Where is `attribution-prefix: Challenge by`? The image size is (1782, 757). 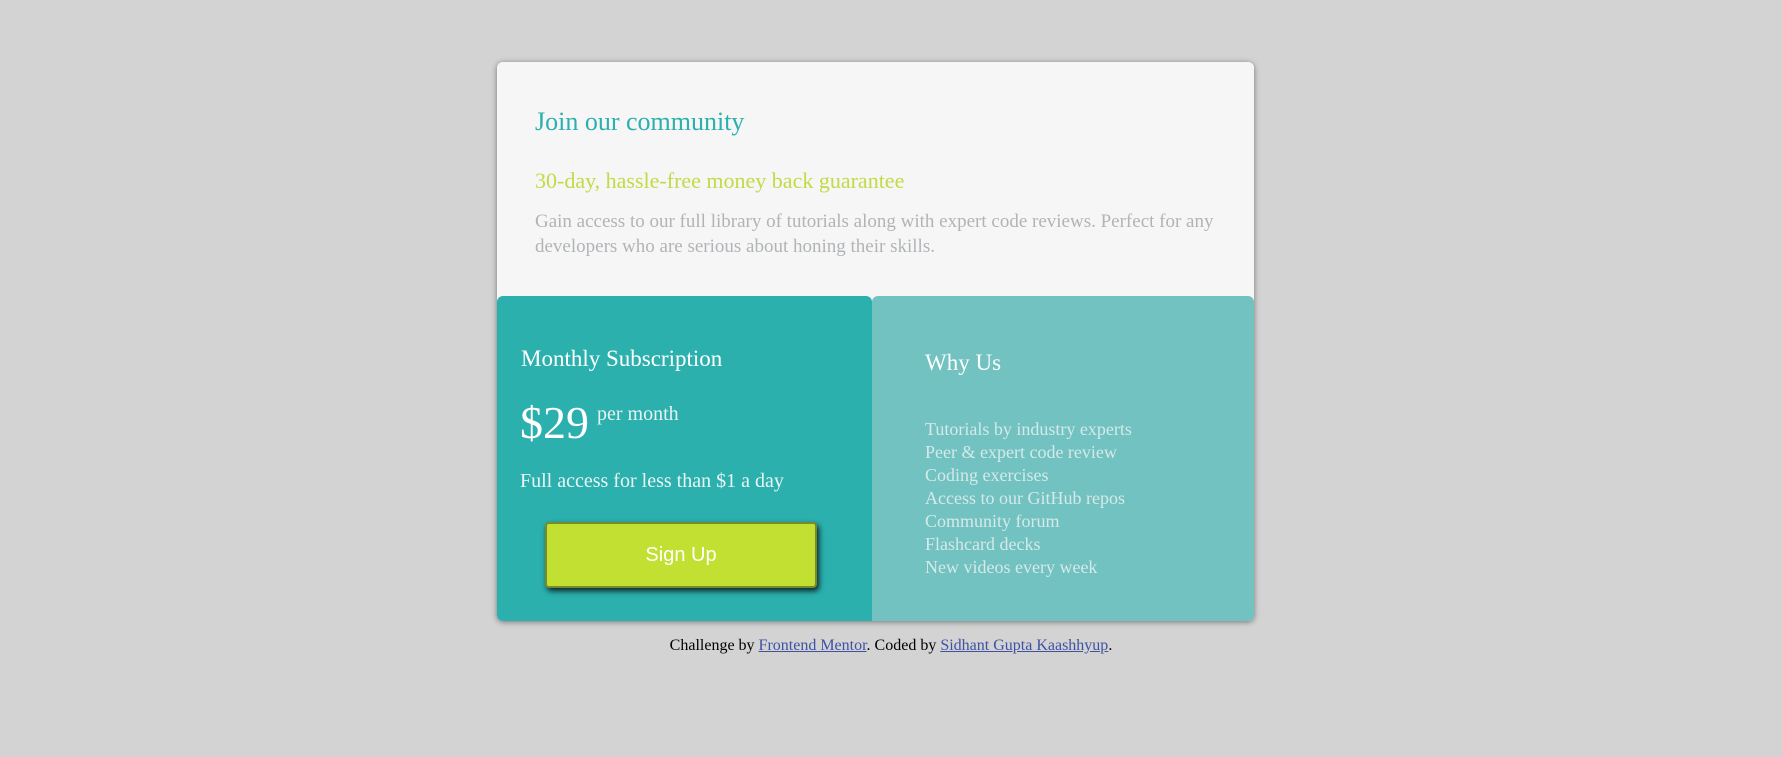
attribution-prefix: Challenge by is located at coordinates (714, 645).